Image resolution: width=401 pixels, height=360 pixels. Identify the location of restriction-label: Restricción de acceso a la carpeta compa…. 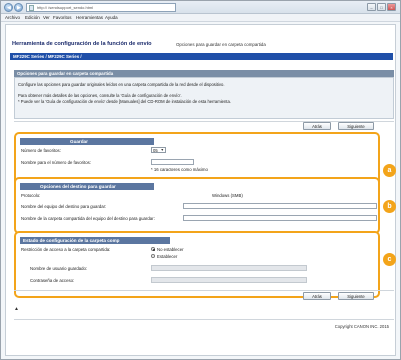
(66, 249).